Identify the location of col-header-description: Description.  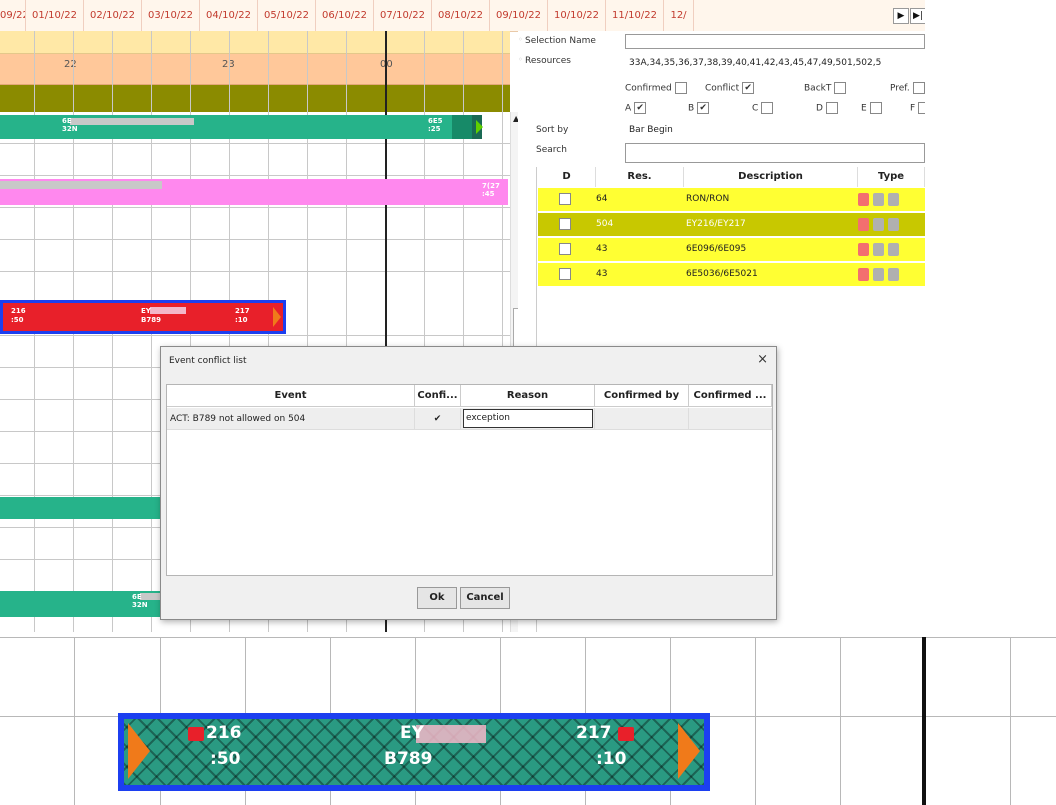
(771, 177).